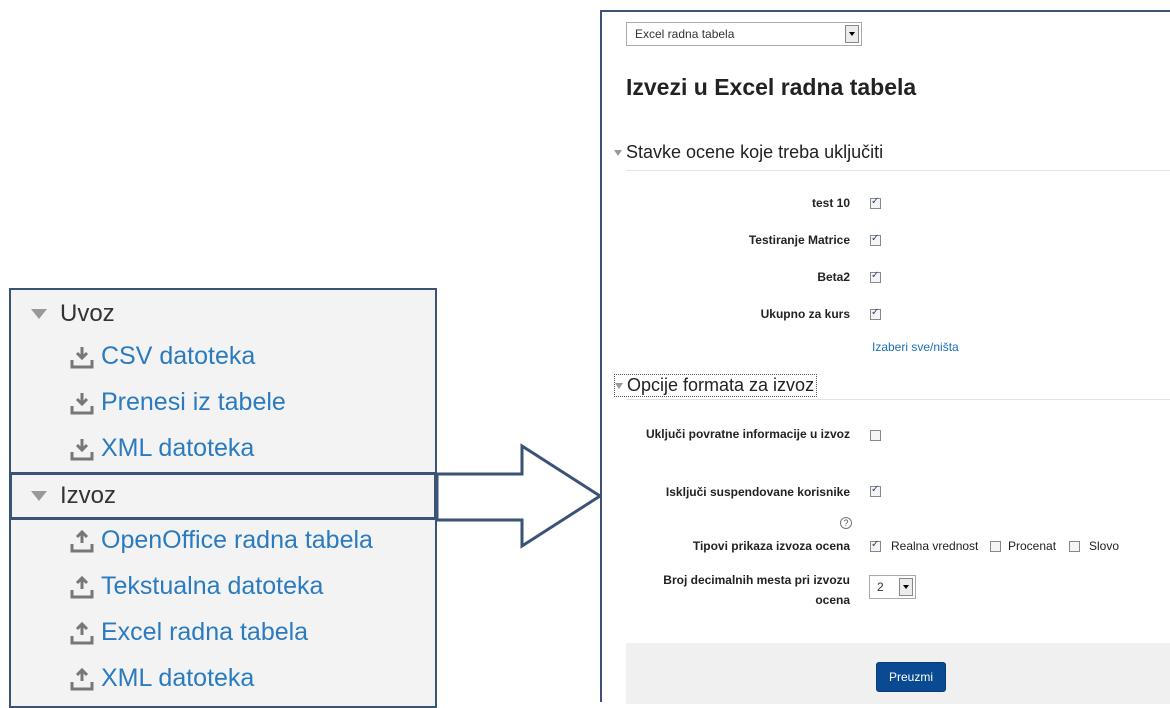 This screenshot has height=708, width=1170. Describe the element at coordinates (756, 590) in the screenshot. I see `decimal-places-label: Broj decimalnih mesta pri izvozu ocena` at that location.